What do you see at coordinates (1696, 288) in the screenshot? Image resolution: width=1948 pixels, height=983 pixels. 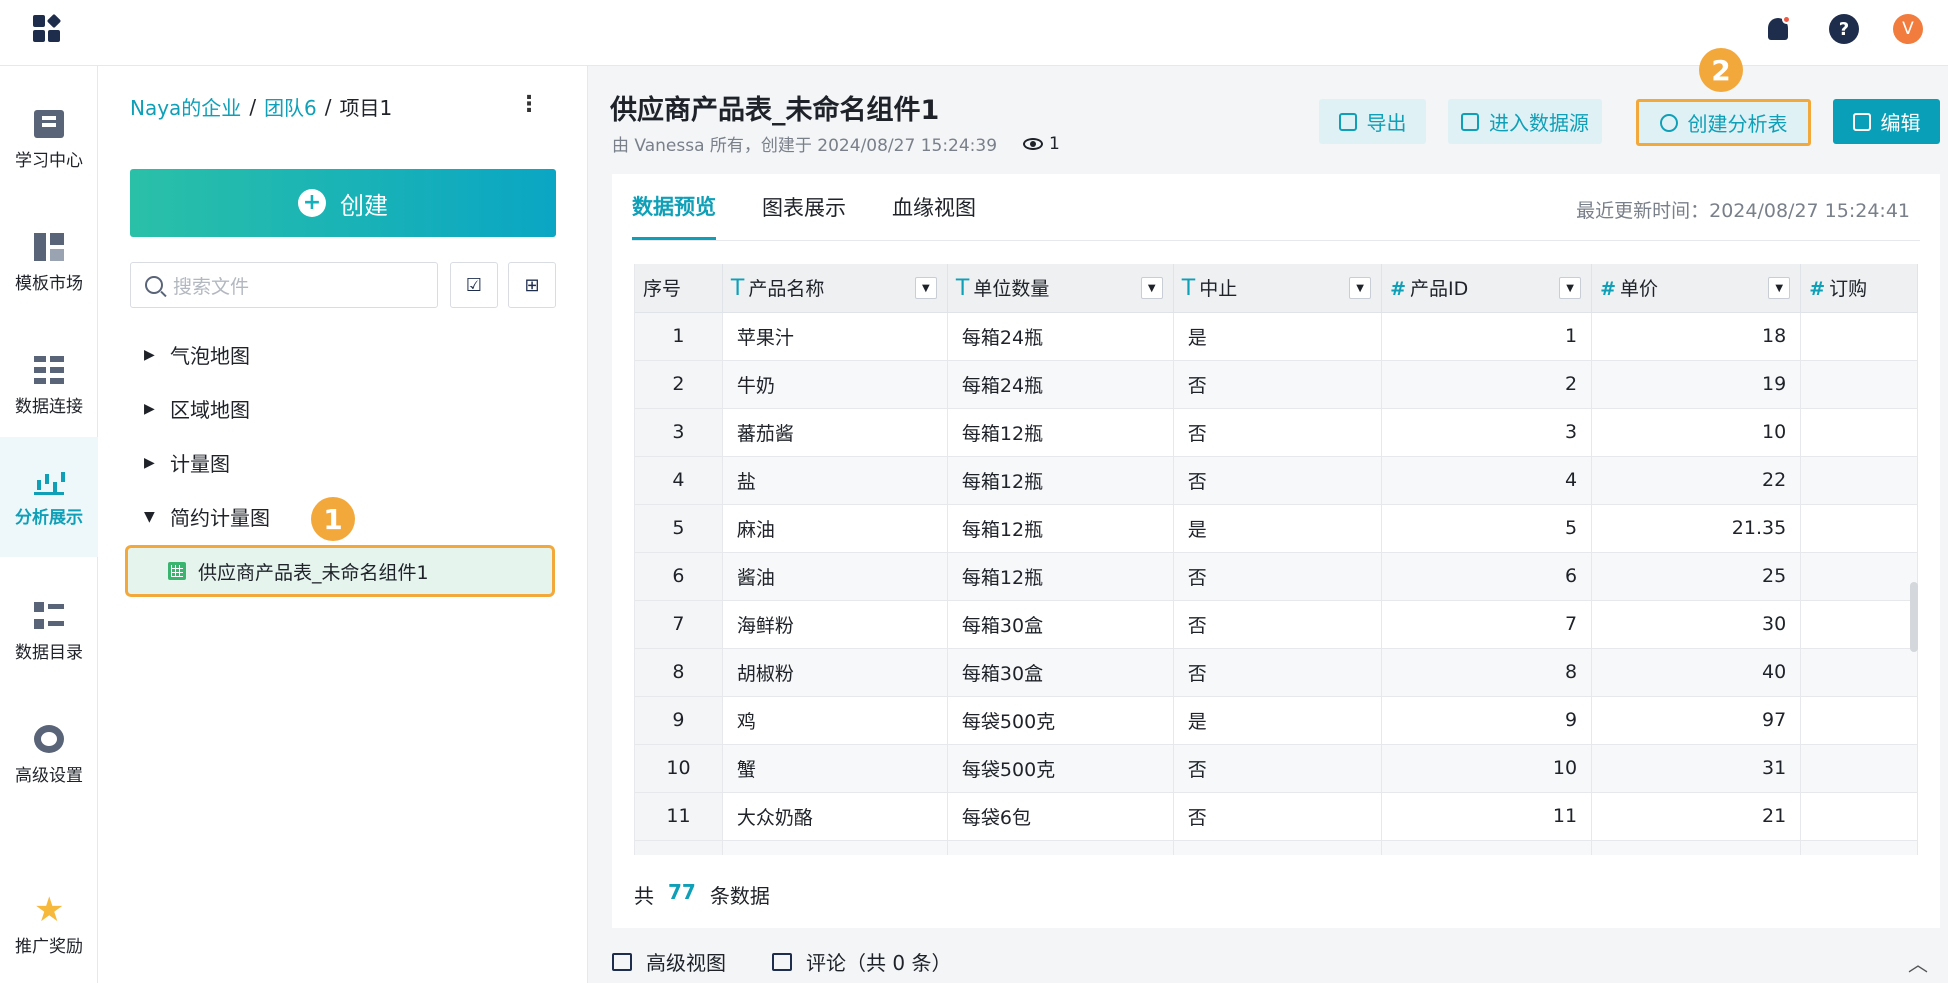 I see `column-header-unit-price: # 单价 ▼` at bounding box center [1696, 288].